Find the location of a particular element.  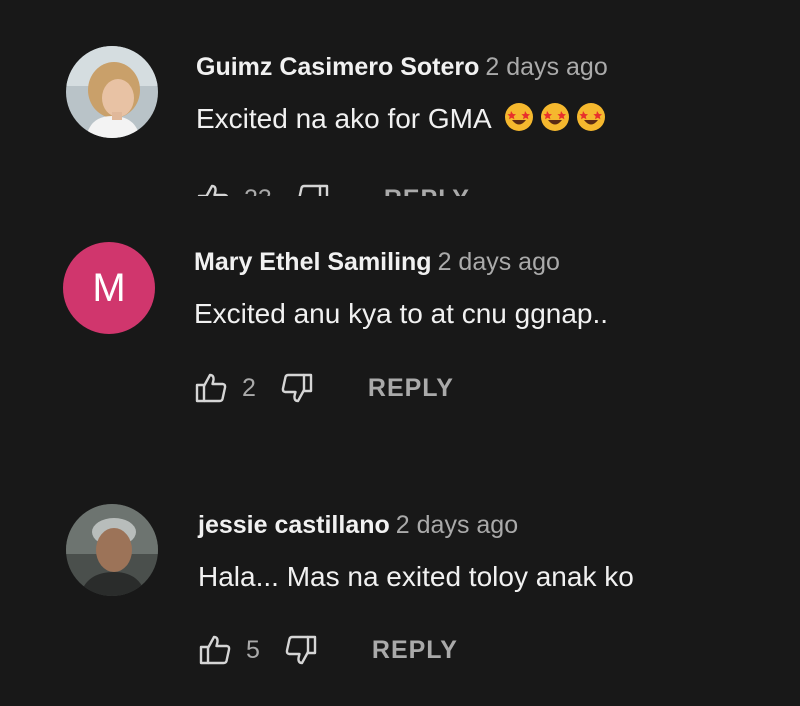

comment-header: Mary Ethel Samiling 2 days ago is located at coordinates (377, 262).